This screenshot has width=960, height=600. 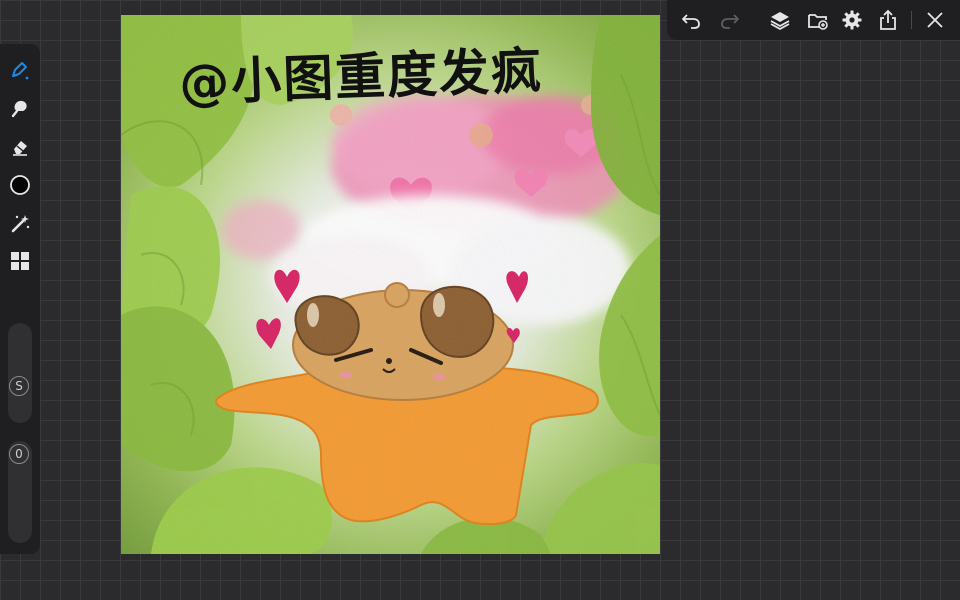 I want to click on top-toolbar, so click(x=813, y=20).